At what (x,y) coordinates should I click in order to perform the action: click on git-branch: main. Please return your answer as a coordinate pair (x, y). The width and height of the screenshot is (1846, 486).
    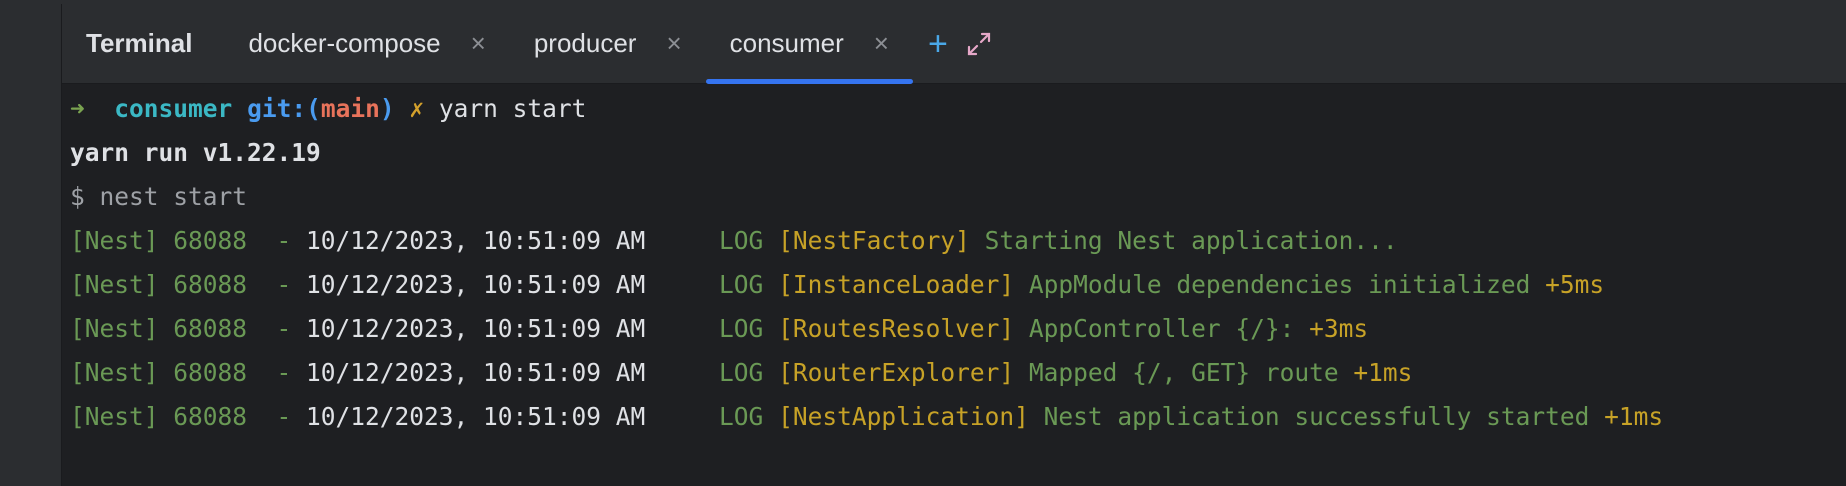
    Looking at the image, I should click on (350, 108).